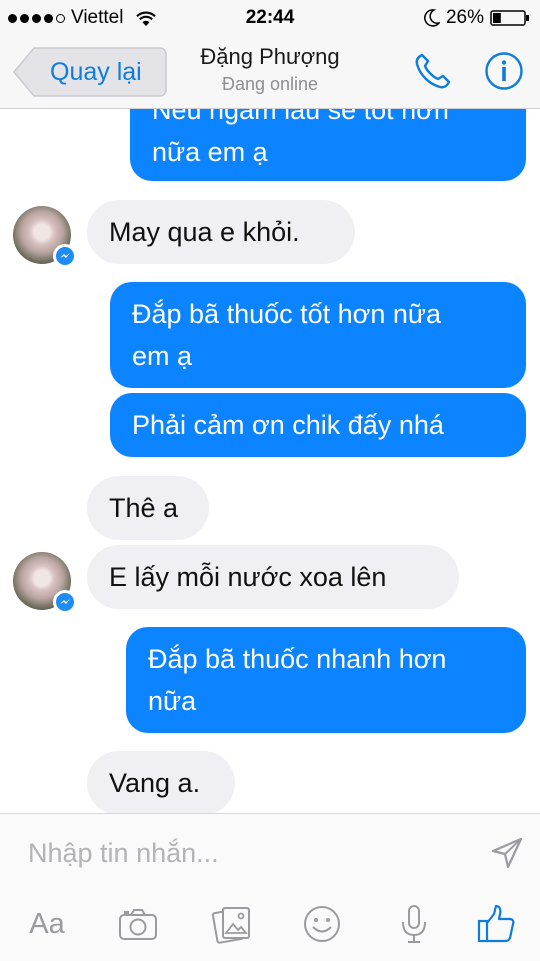 The image size is (540, 961). I want to click on info-icon, so click(504, 71).